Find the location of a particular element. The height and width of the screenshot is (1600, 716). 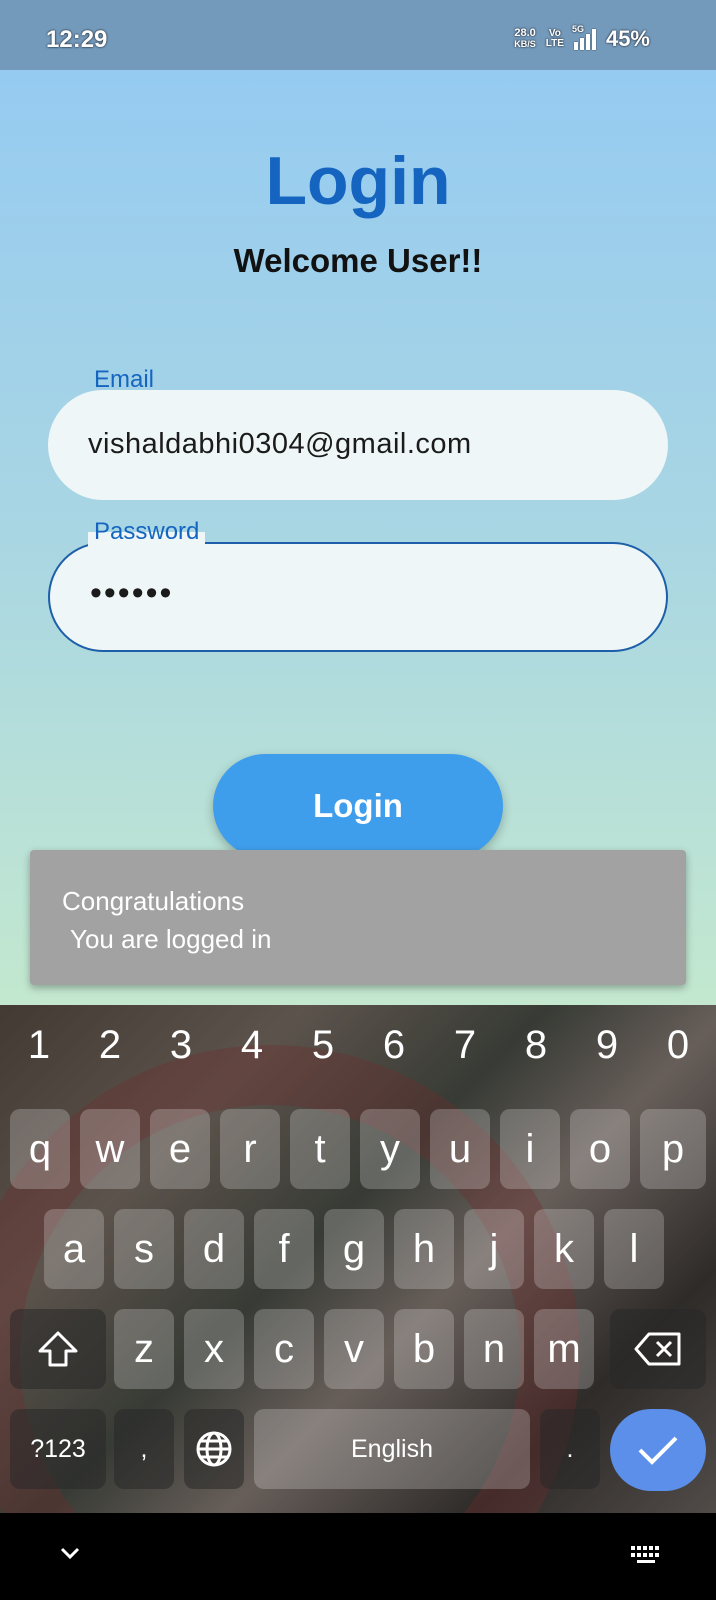

key-d: d is located at coordinates (214, 1249).